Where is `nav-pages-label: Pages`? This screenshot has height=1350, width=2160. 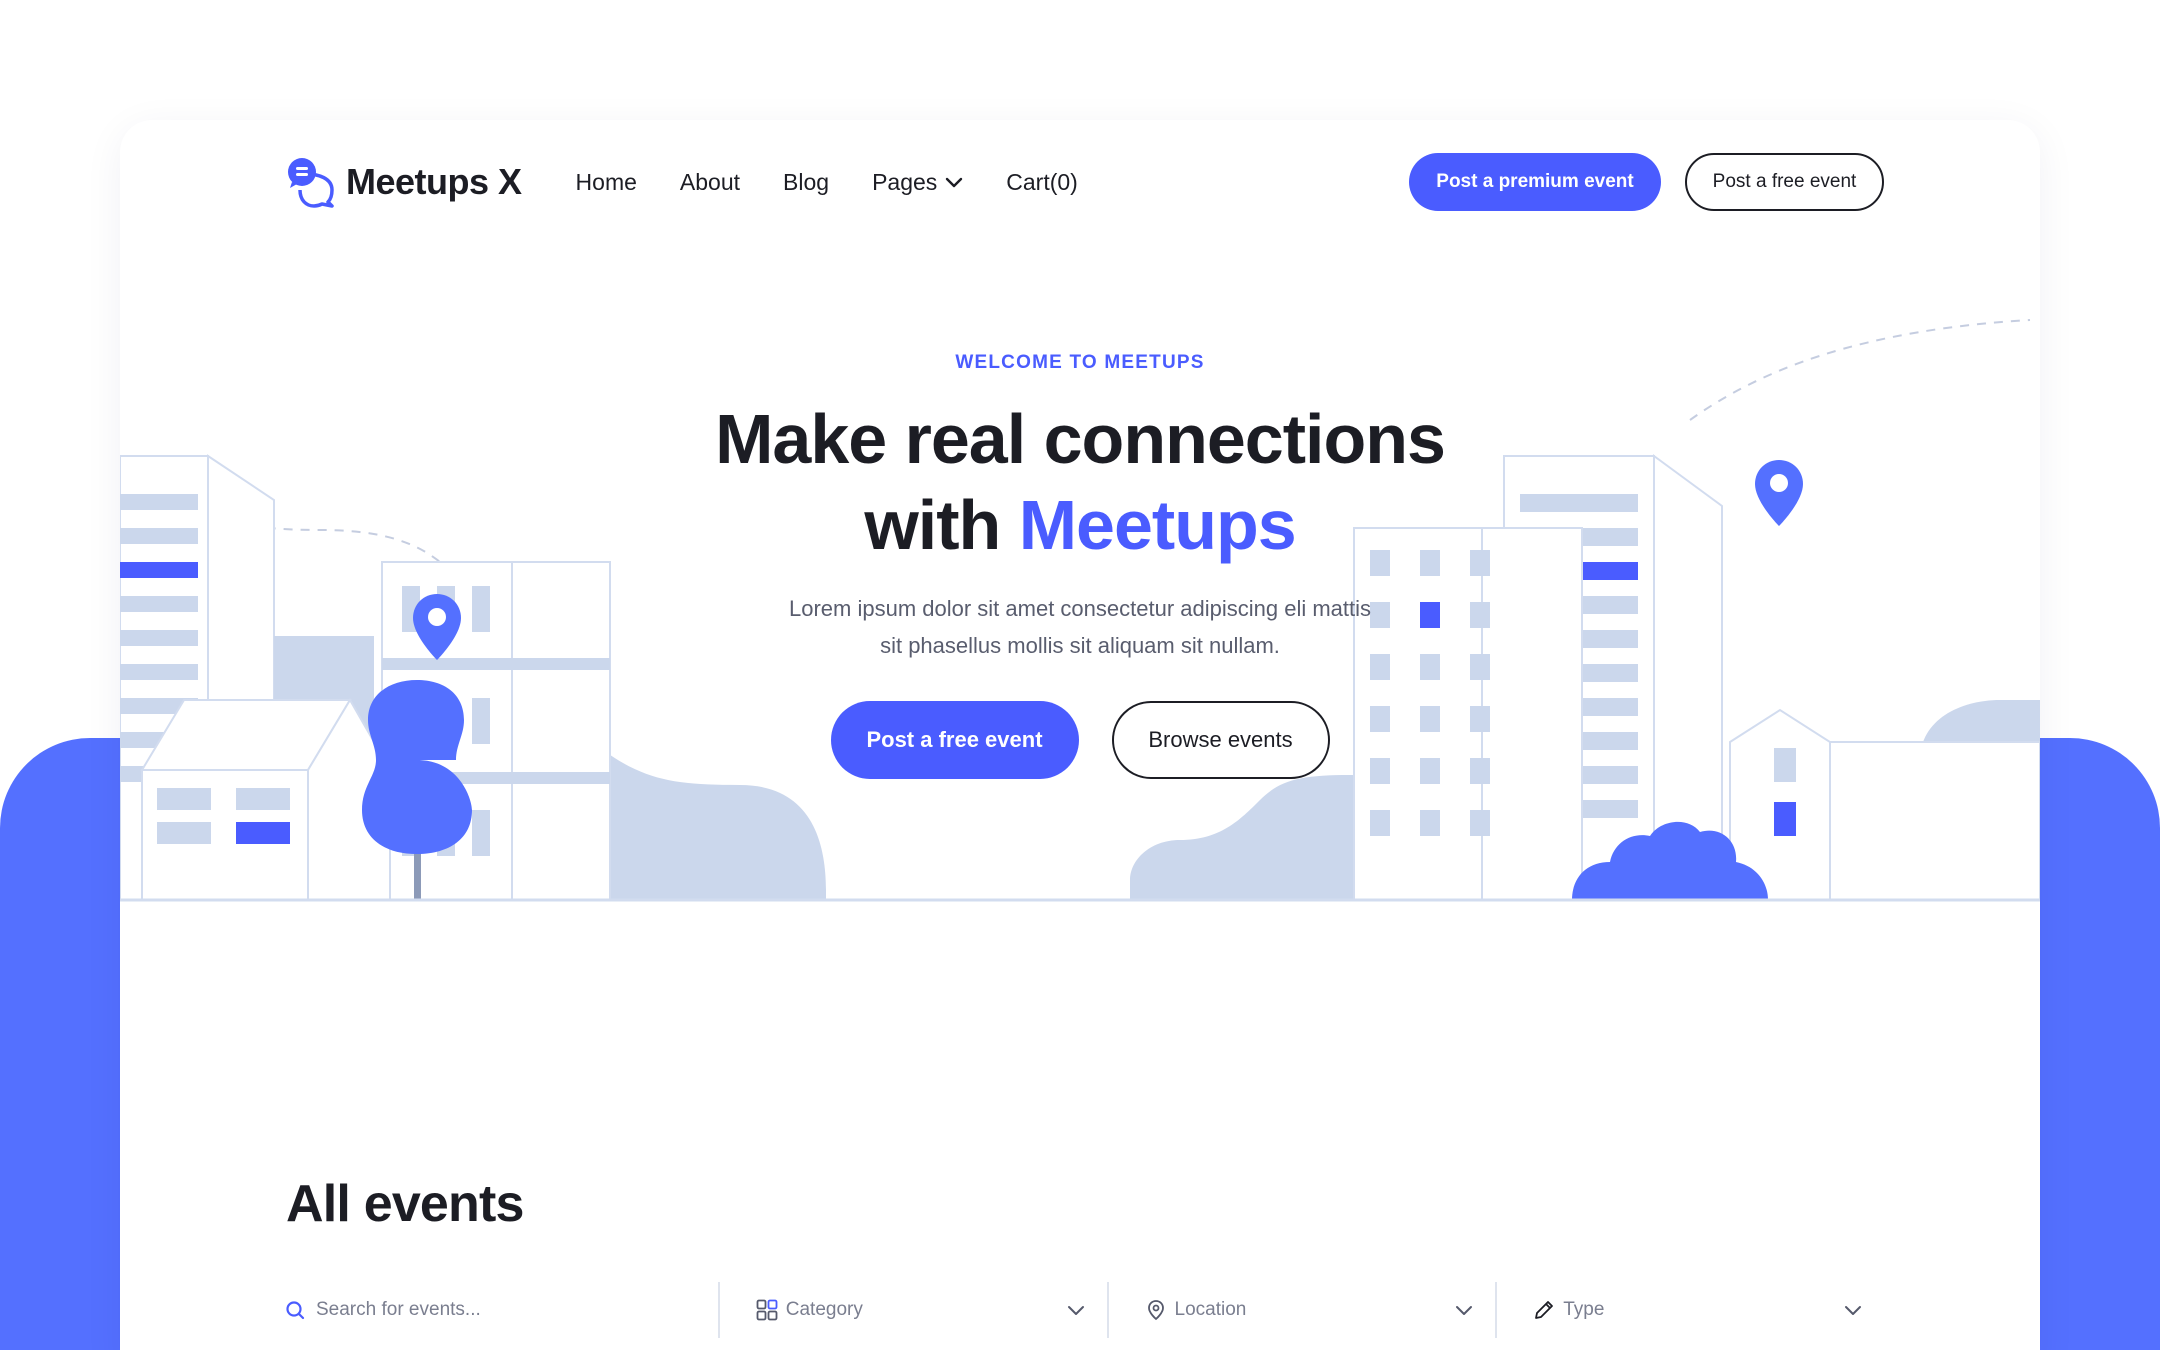 nav-pages-label: Pages is located at coordinates (905, 181).